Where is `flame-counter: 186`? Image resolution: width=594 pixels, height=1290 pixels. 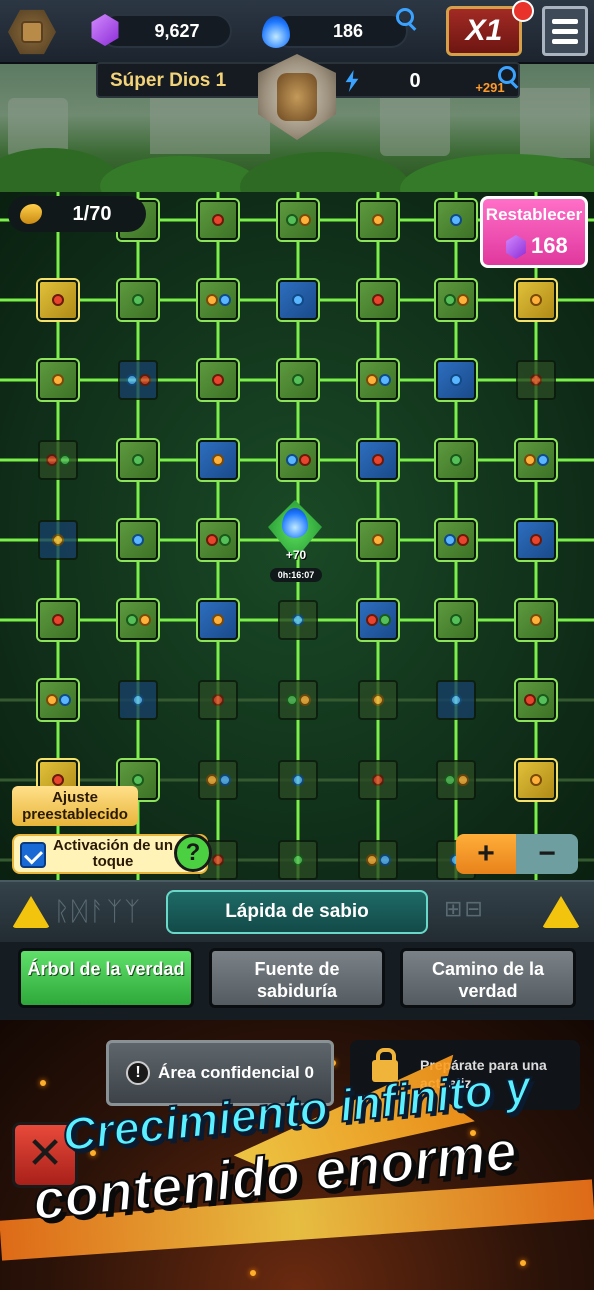
flame-counter: 186 is located at coordinates (340, 31).